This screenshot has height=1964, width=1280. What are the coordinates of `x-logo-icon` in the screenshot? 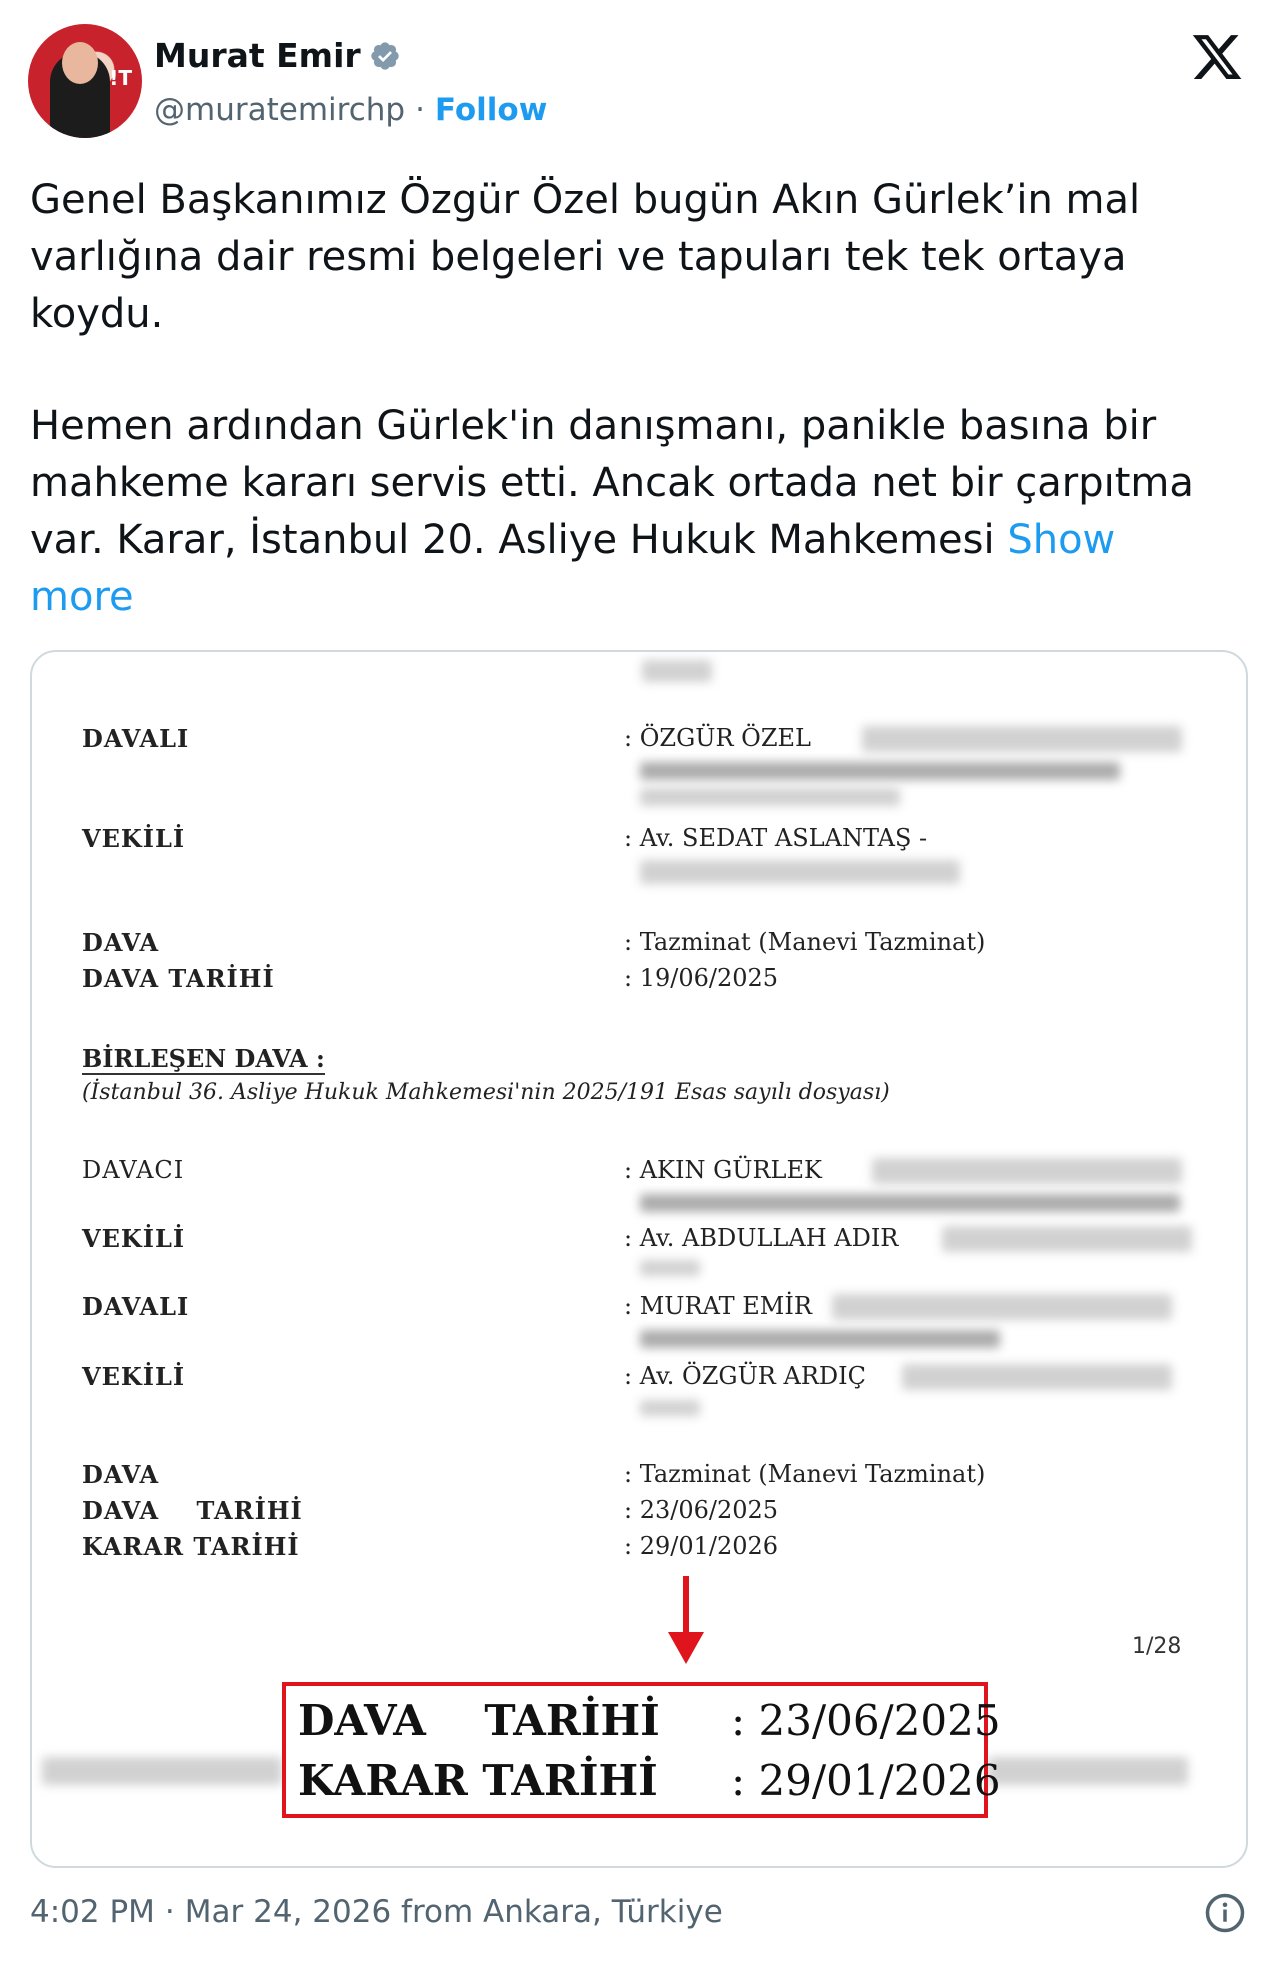 It's located at (1217, 57).